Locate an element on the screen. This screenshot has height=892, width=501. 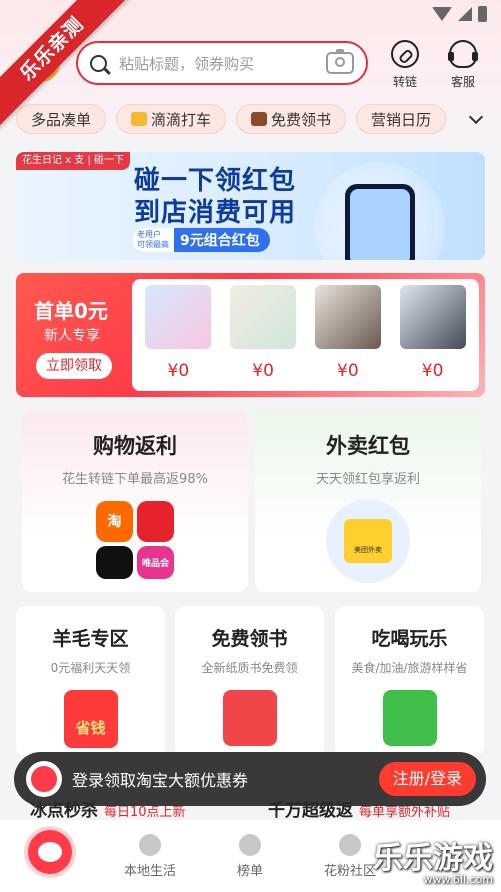
wifi-icon is located at coordinates (442, 14).